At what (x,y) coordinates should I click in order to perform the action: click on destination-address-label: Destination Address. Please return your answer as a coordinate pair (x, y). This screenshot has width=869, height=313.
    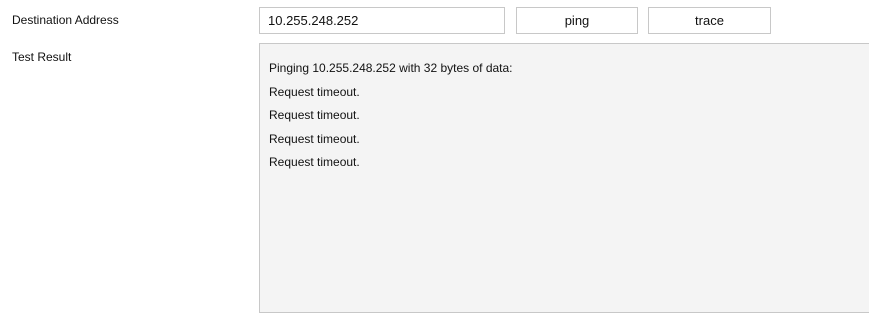
    Looking at the image, I should click on (65, 20).